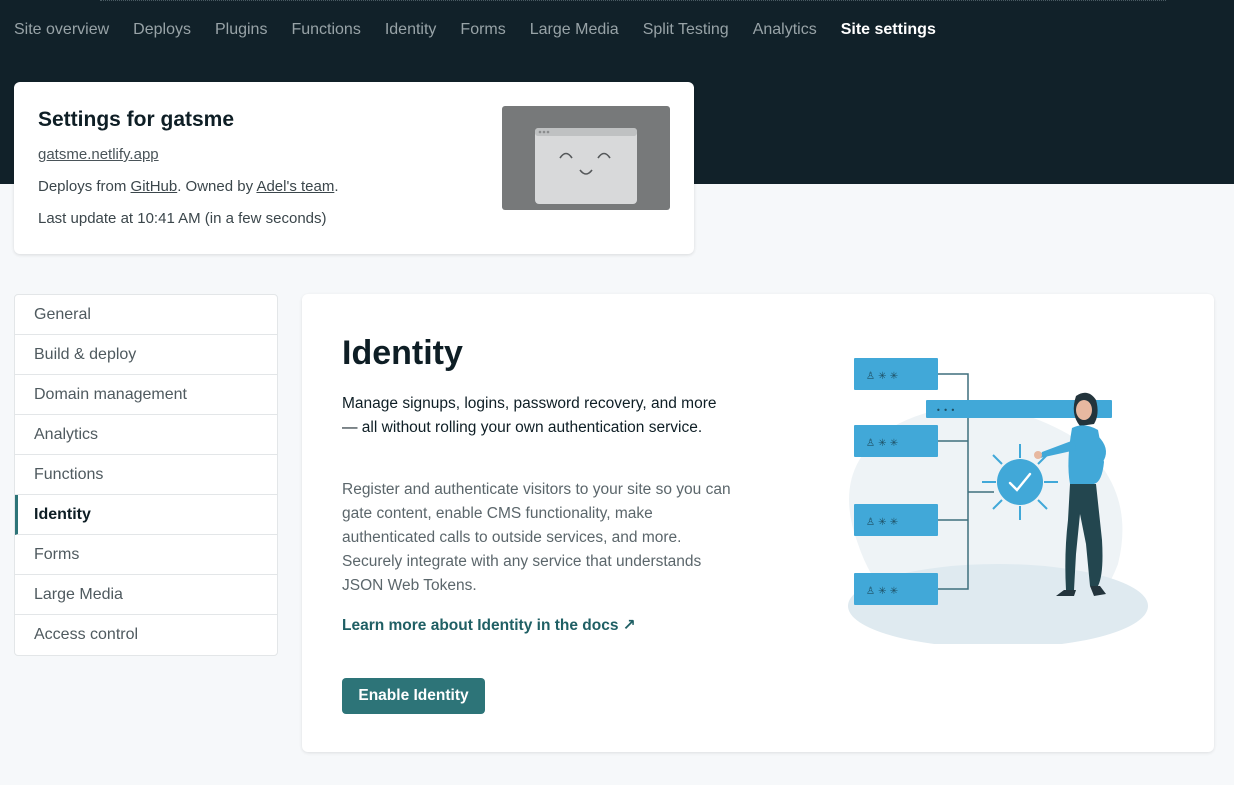 This screenshot has height=785, width=1234. Describe the element at coordinates (146, 395) in the screenshot. I see `sidebar-item-domain-management: Domain management` at that location.